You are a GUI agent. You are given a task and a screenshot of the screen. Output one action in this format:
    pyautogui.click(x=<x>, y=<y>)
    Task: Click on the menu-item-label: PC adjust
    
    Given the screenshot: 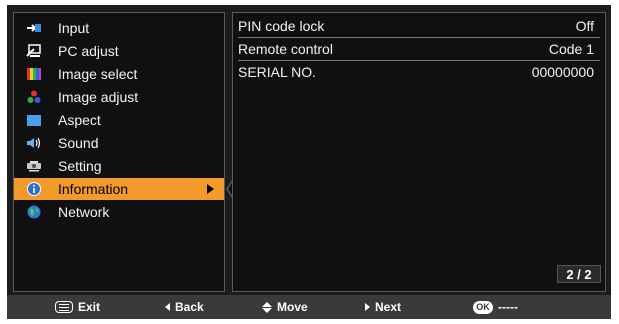 What is the action you would take?
    pyautogui.click(x=88, y=51)
    